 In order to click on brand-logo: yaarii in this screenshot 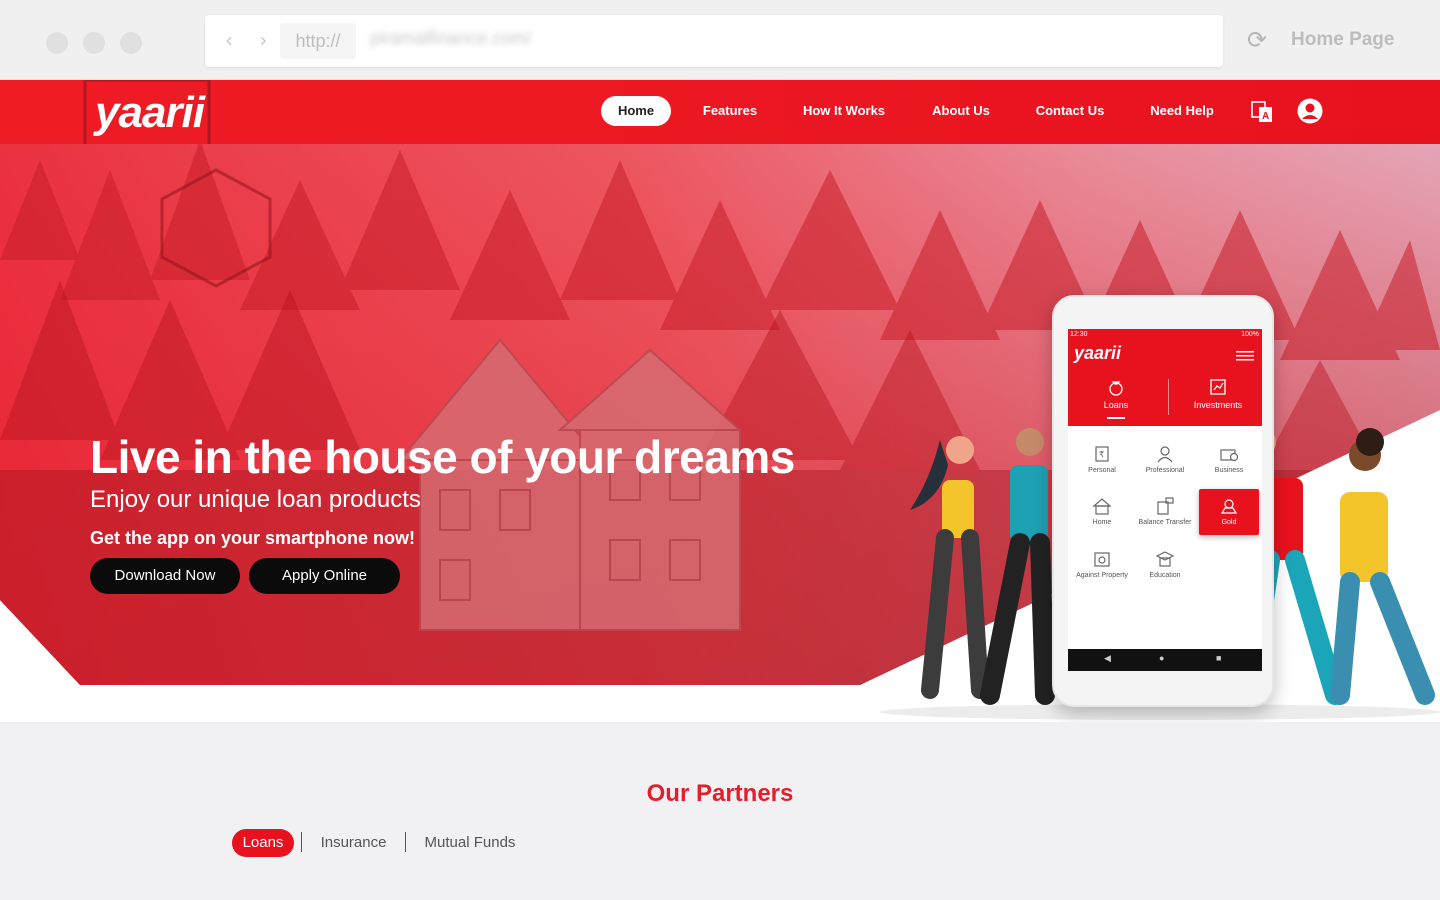, I will do `click(150, 113)`.